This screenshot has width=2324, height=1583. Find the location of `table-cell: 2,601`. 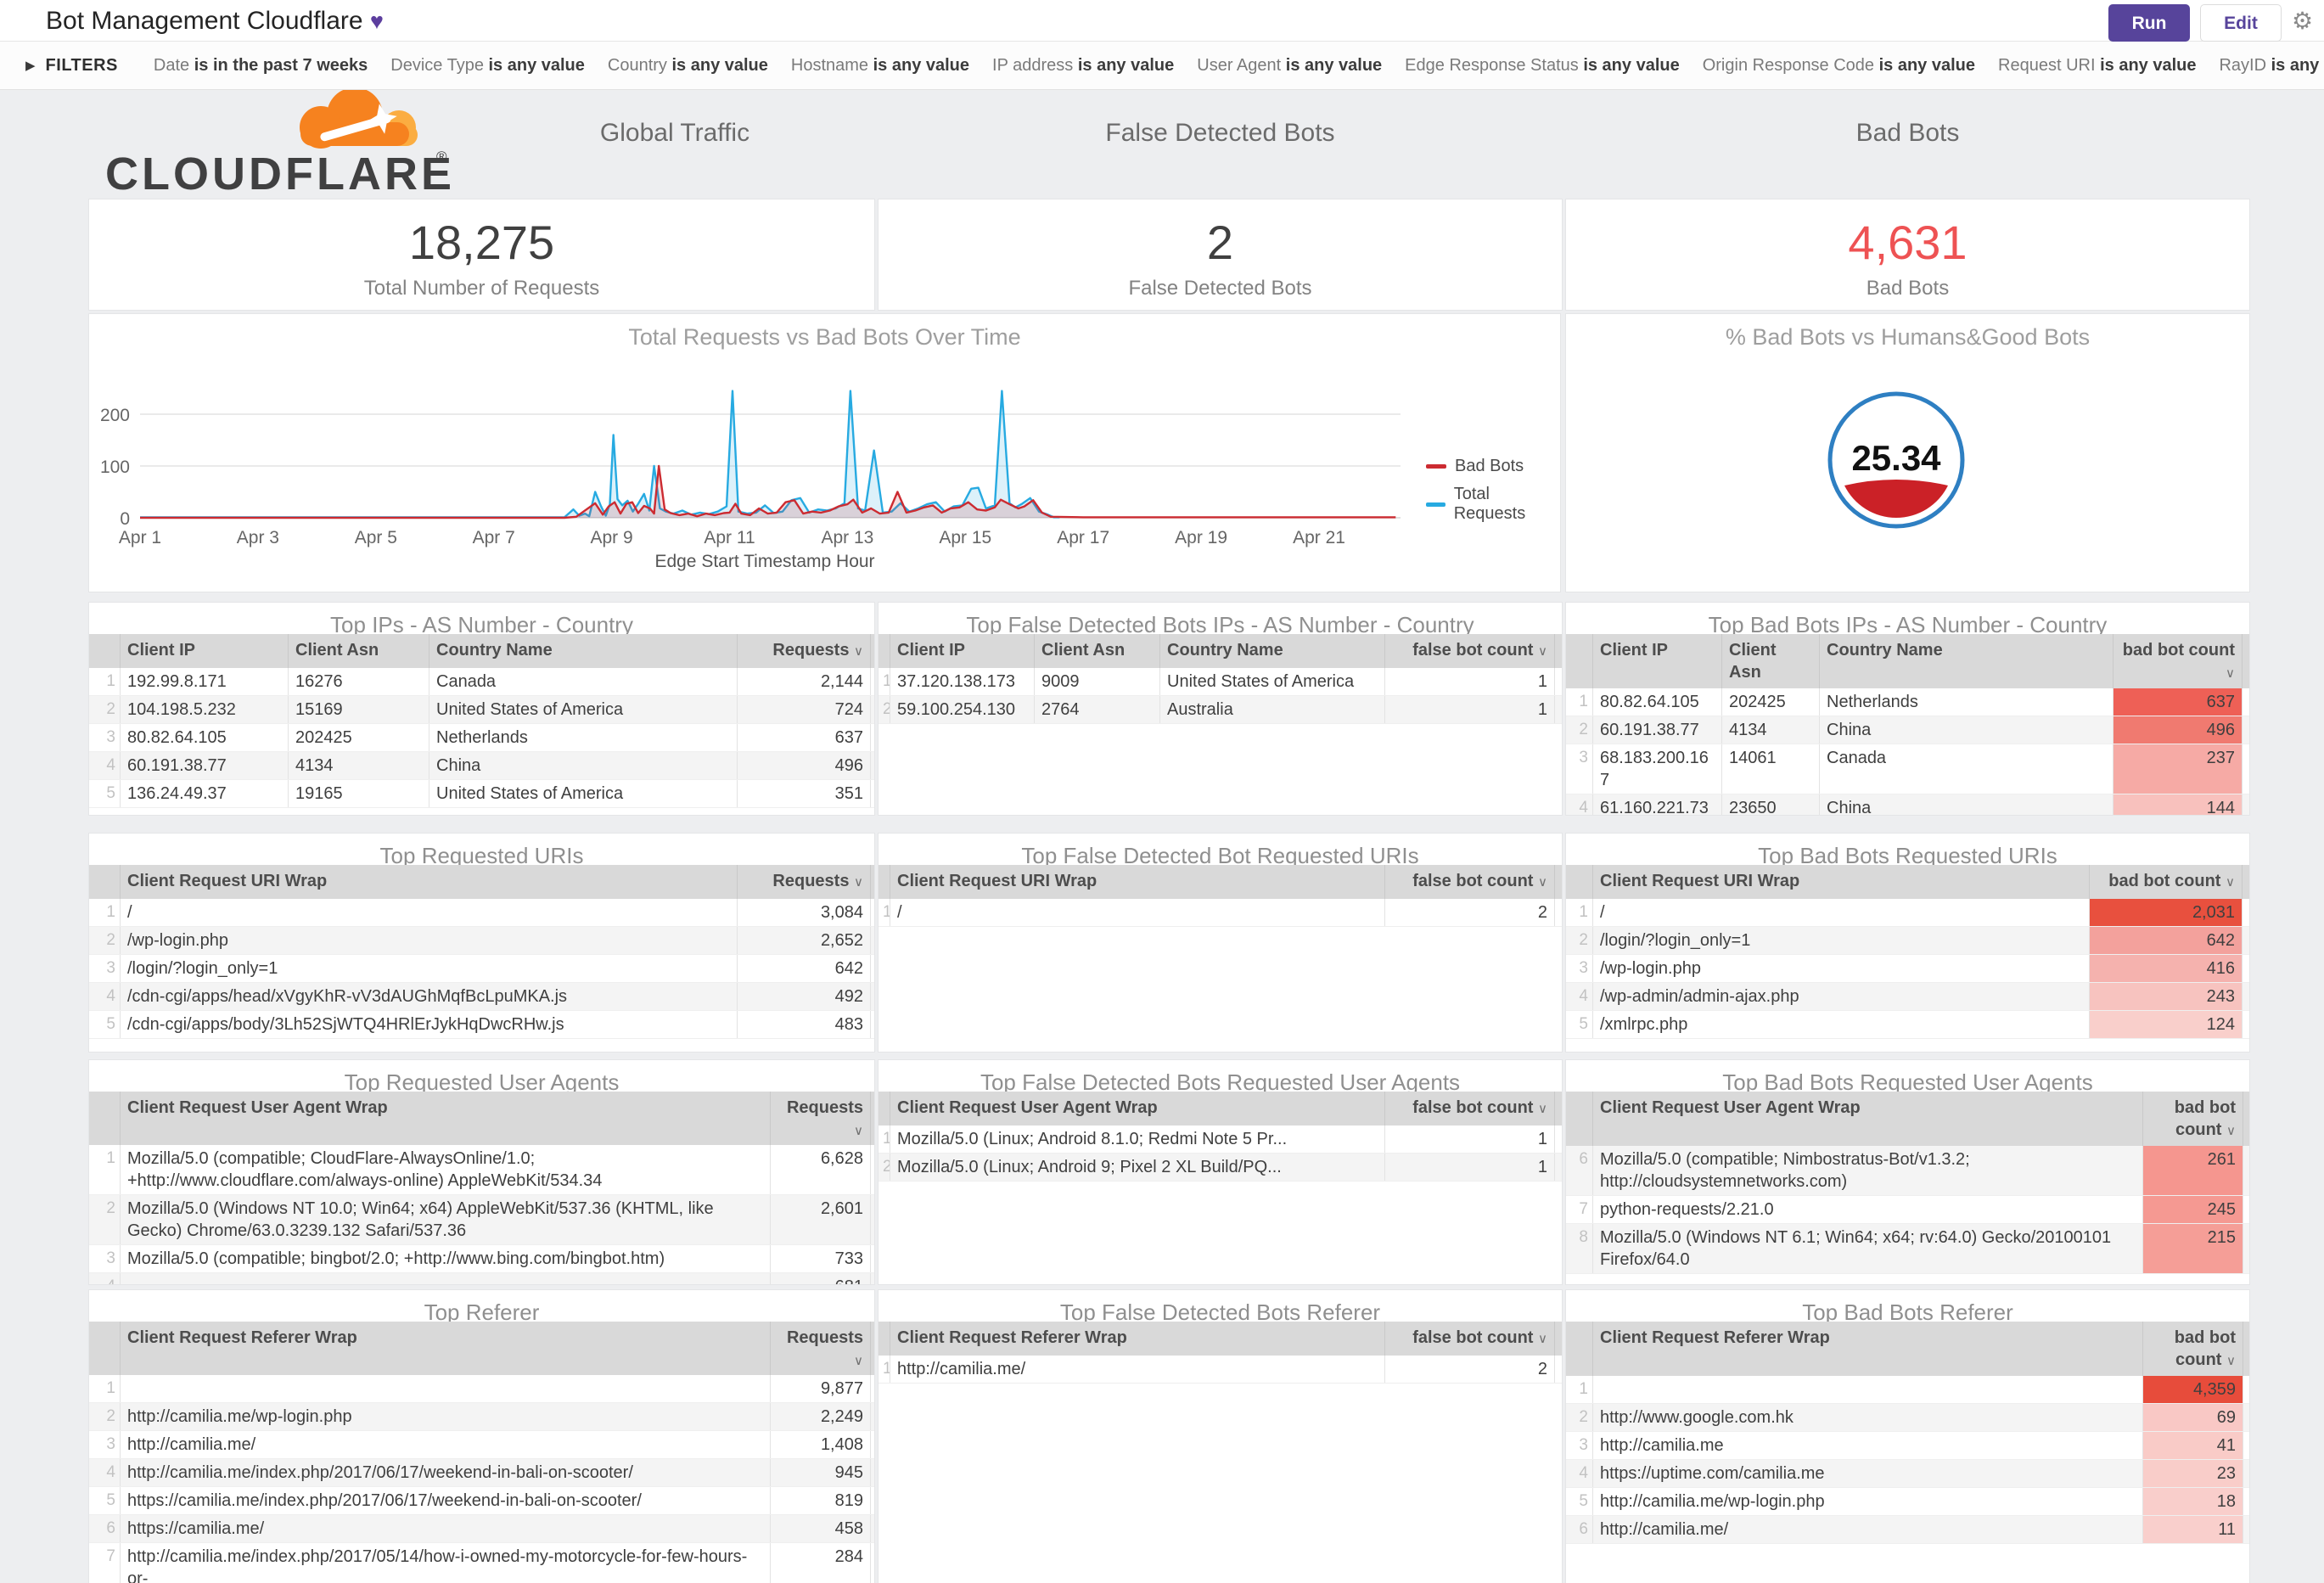

table-cell: 2,601 is located at coordinates (821, 1220).